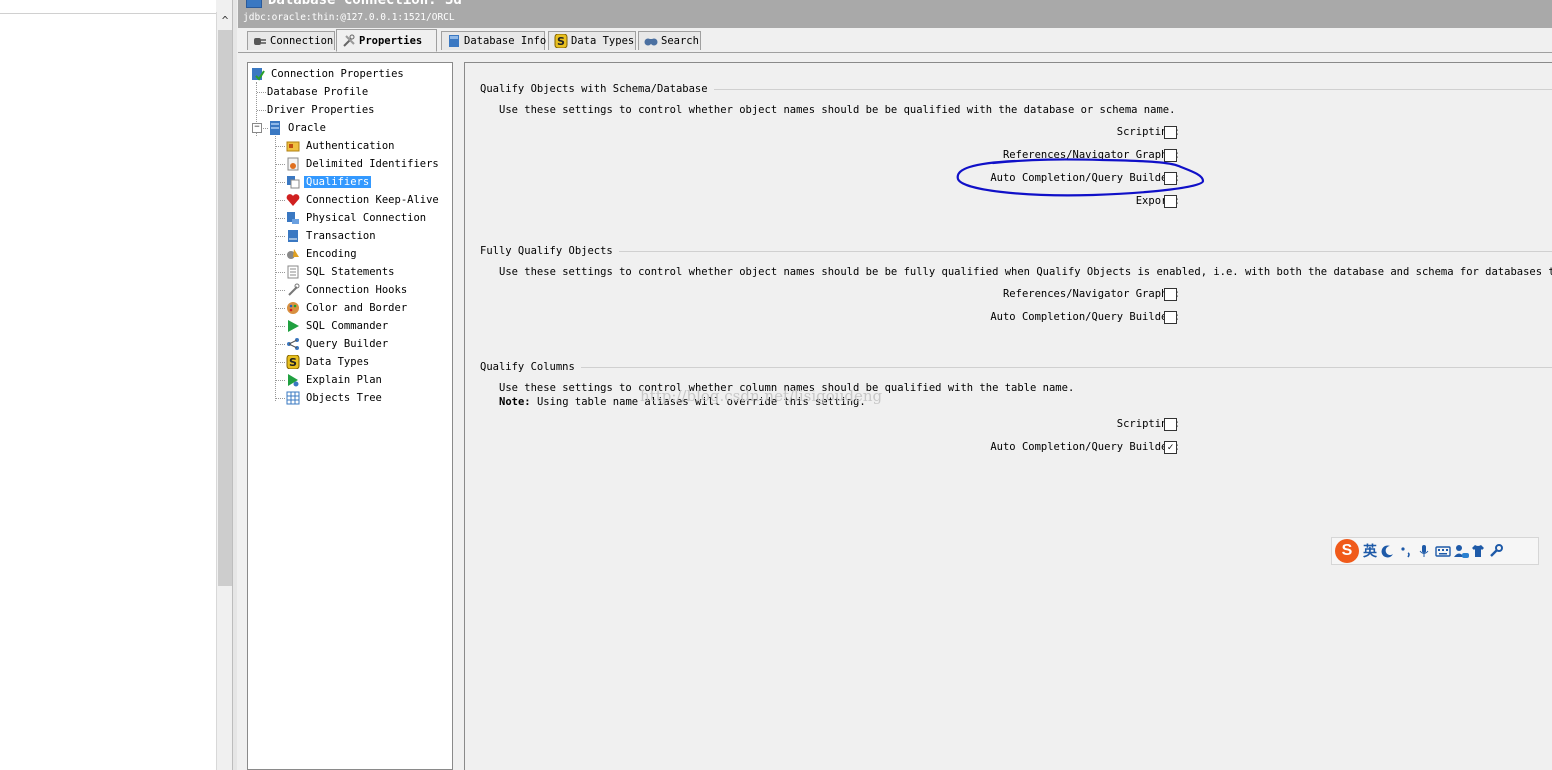  What do you see at coordinates (1461, 551) in the screenshot?
I see `user-icon` at bounding box center [1461, 551].